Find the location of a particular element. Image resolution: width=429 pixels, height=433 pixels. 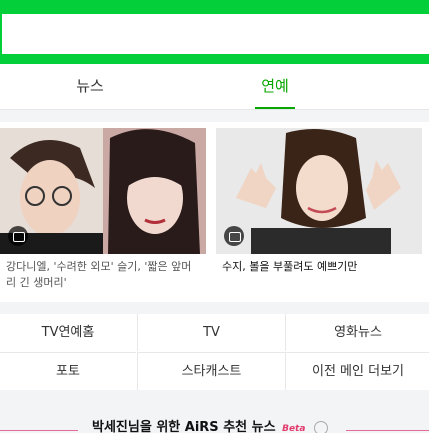

search-input is located at coordinates (215, 34).